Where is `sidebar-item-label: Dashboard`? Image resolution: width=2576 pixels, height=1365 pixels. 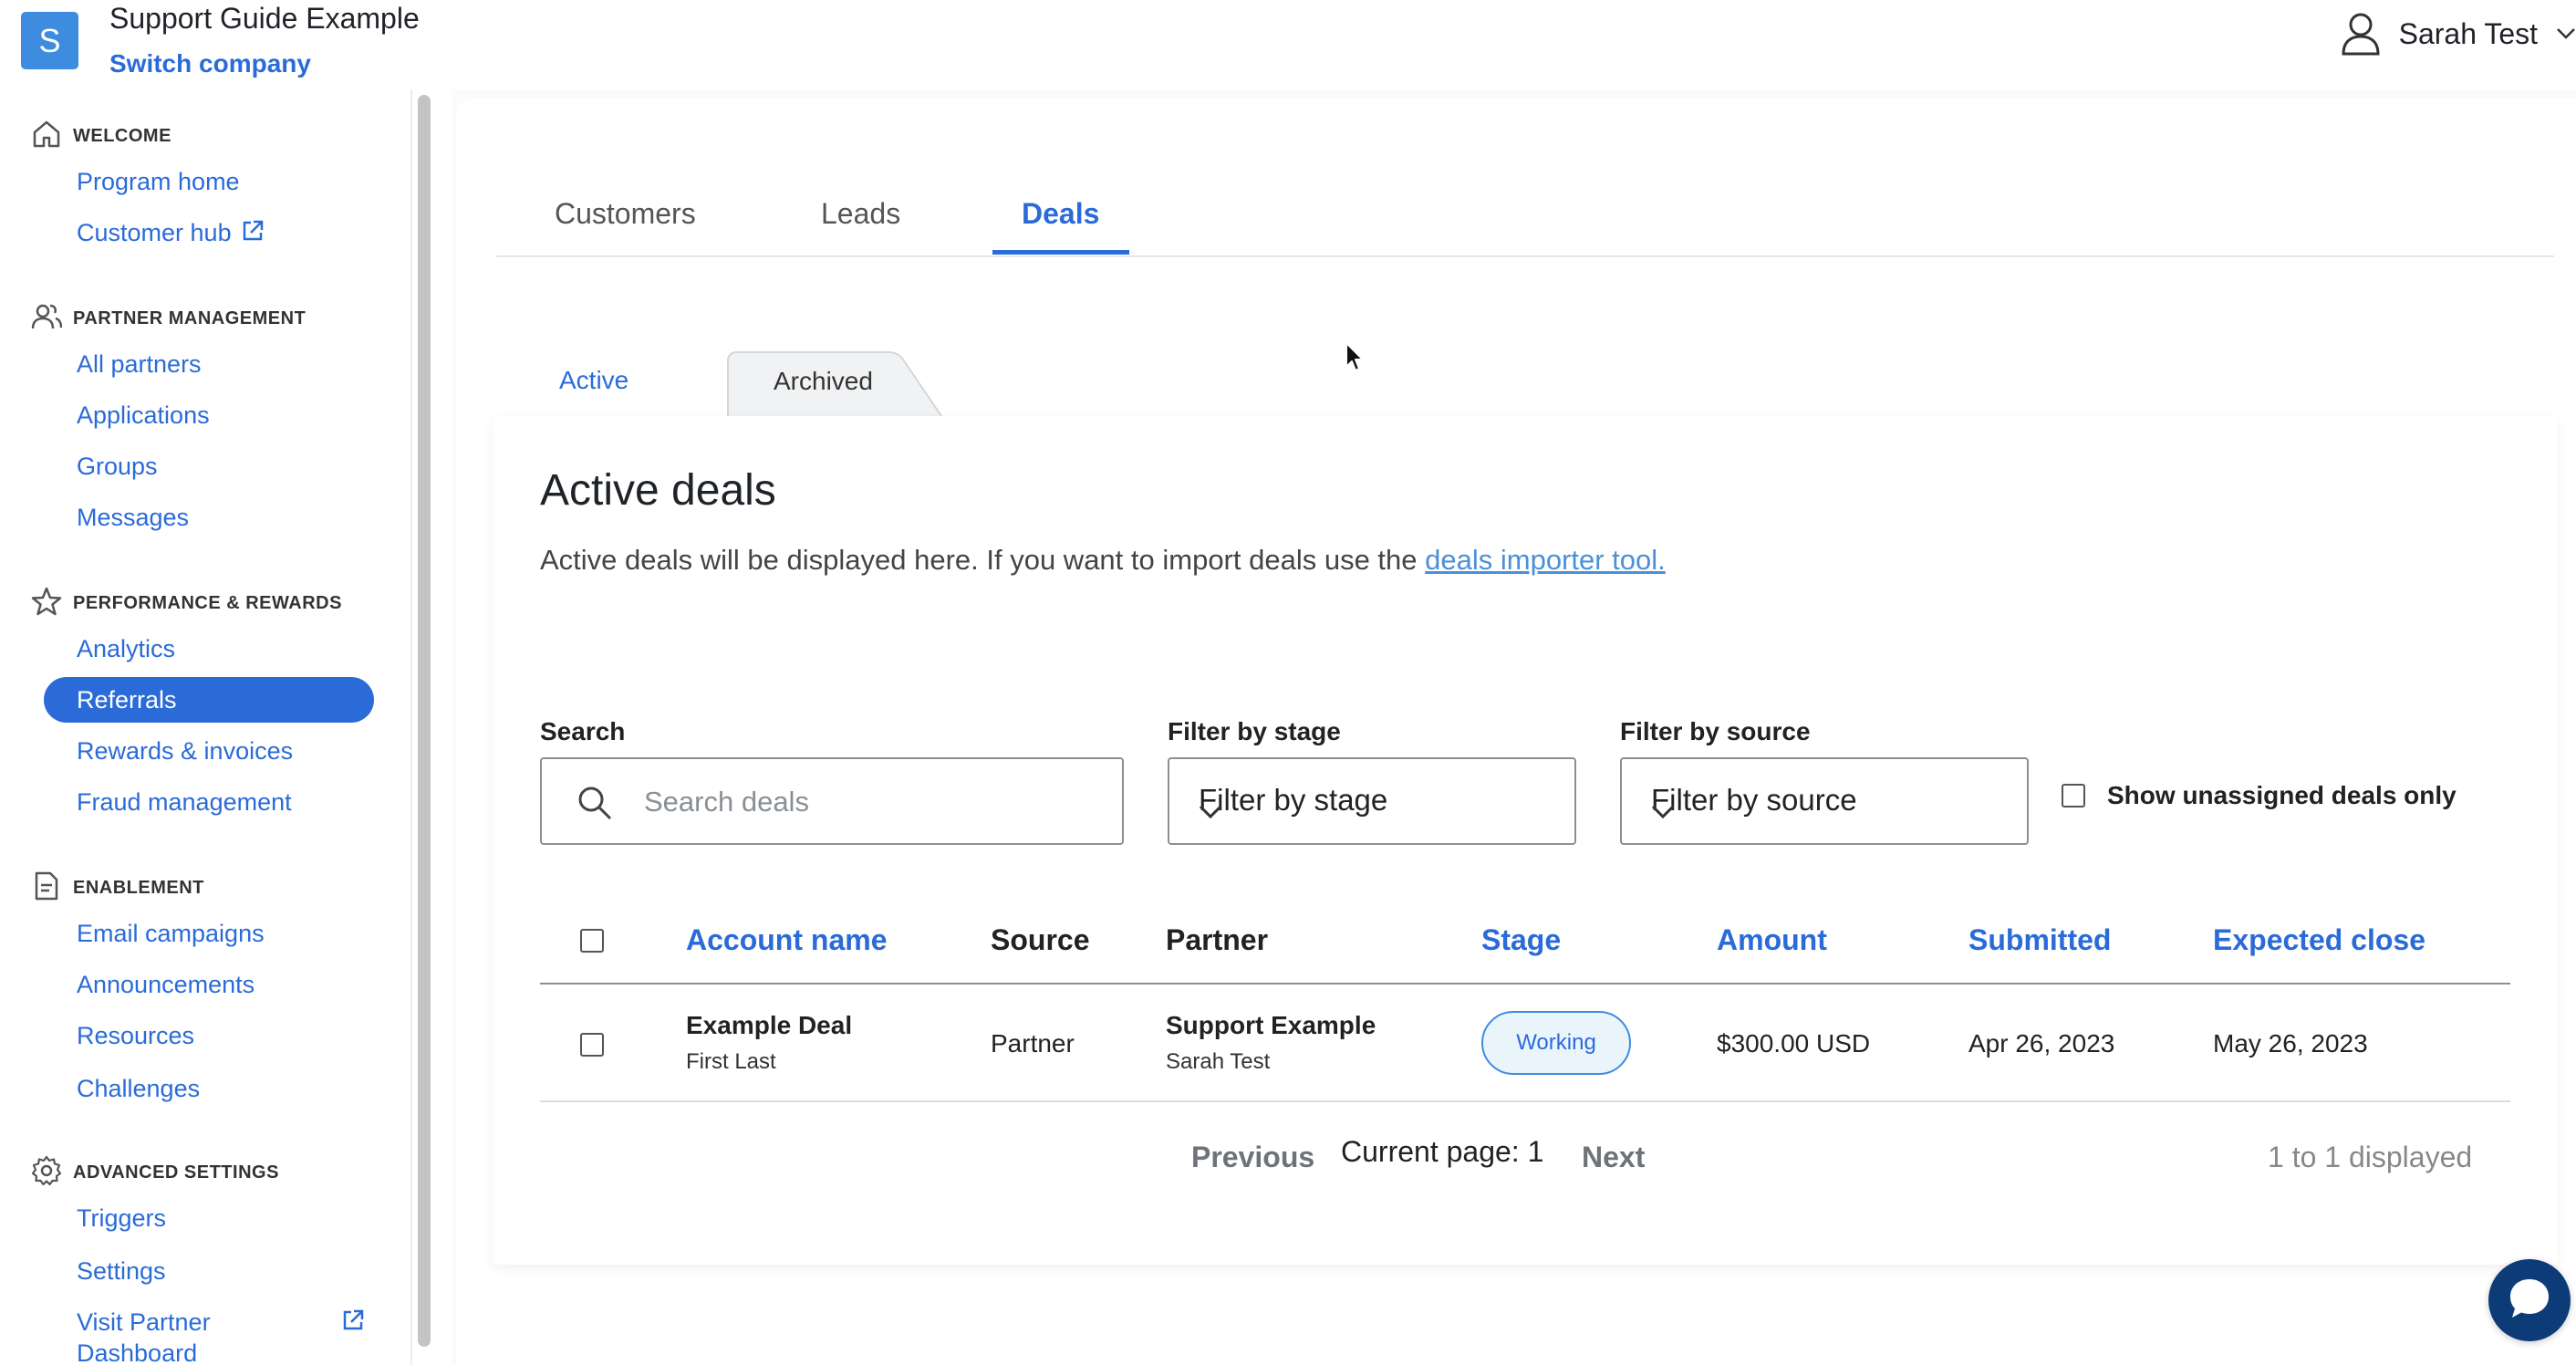 sidebar-item-label: Dashboard is located at coordinates (137, 1352).